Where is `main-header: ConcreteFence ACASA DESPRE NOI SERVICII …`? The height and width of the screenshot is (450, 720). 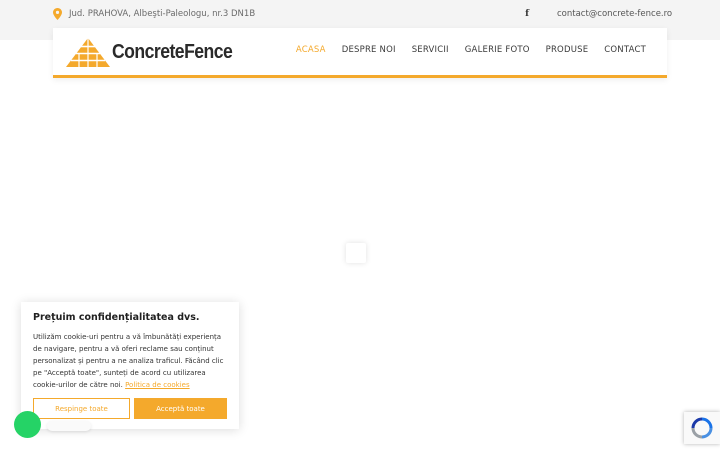
main-header: ConcreteFence ACASA DESPRE NOI SERVICII … is located at coordinates (360, 53).